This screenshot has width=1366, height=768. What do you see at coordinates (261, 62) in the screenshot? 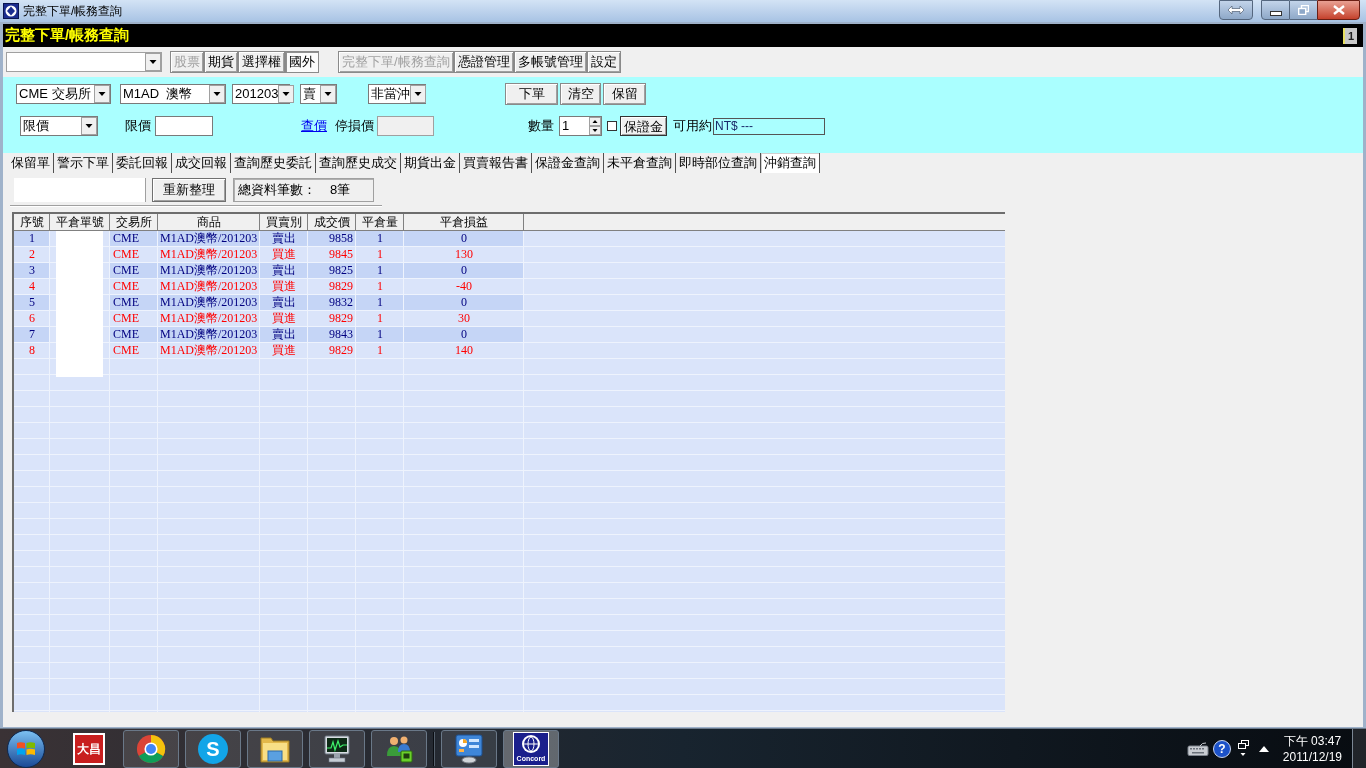
I see `market-button: 選擇權` at bounding box center [261, 62].